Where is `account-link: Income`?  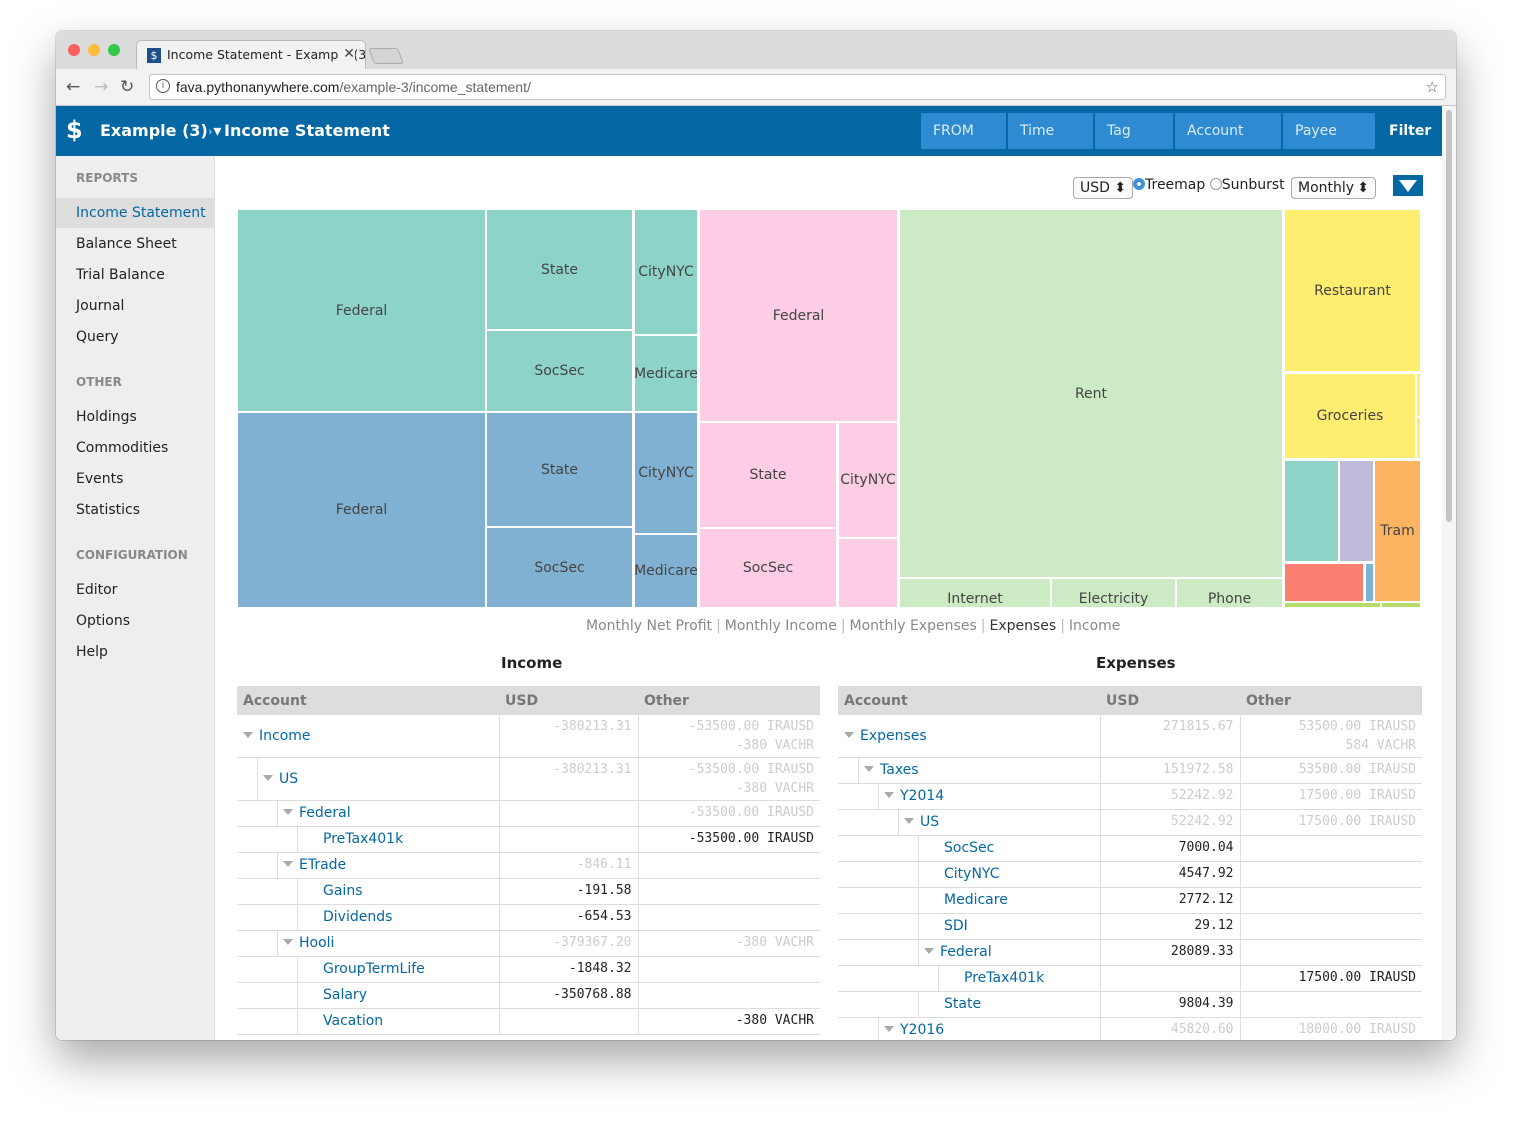
account-link: Income is located at coordinates (285, 736).